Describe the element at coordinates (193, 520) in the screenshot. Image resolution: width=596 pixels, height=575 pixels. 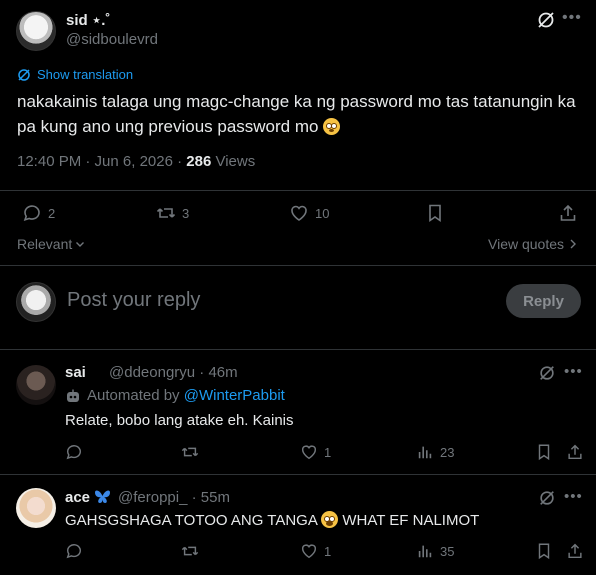
I see `reply-text-part-1: GAHSGSHAGA TOTOO ANG TANGA` at that location.